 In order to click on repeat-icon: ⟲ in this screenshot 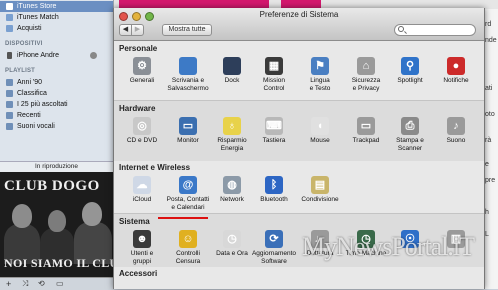, I will do `click(41, 284)`.